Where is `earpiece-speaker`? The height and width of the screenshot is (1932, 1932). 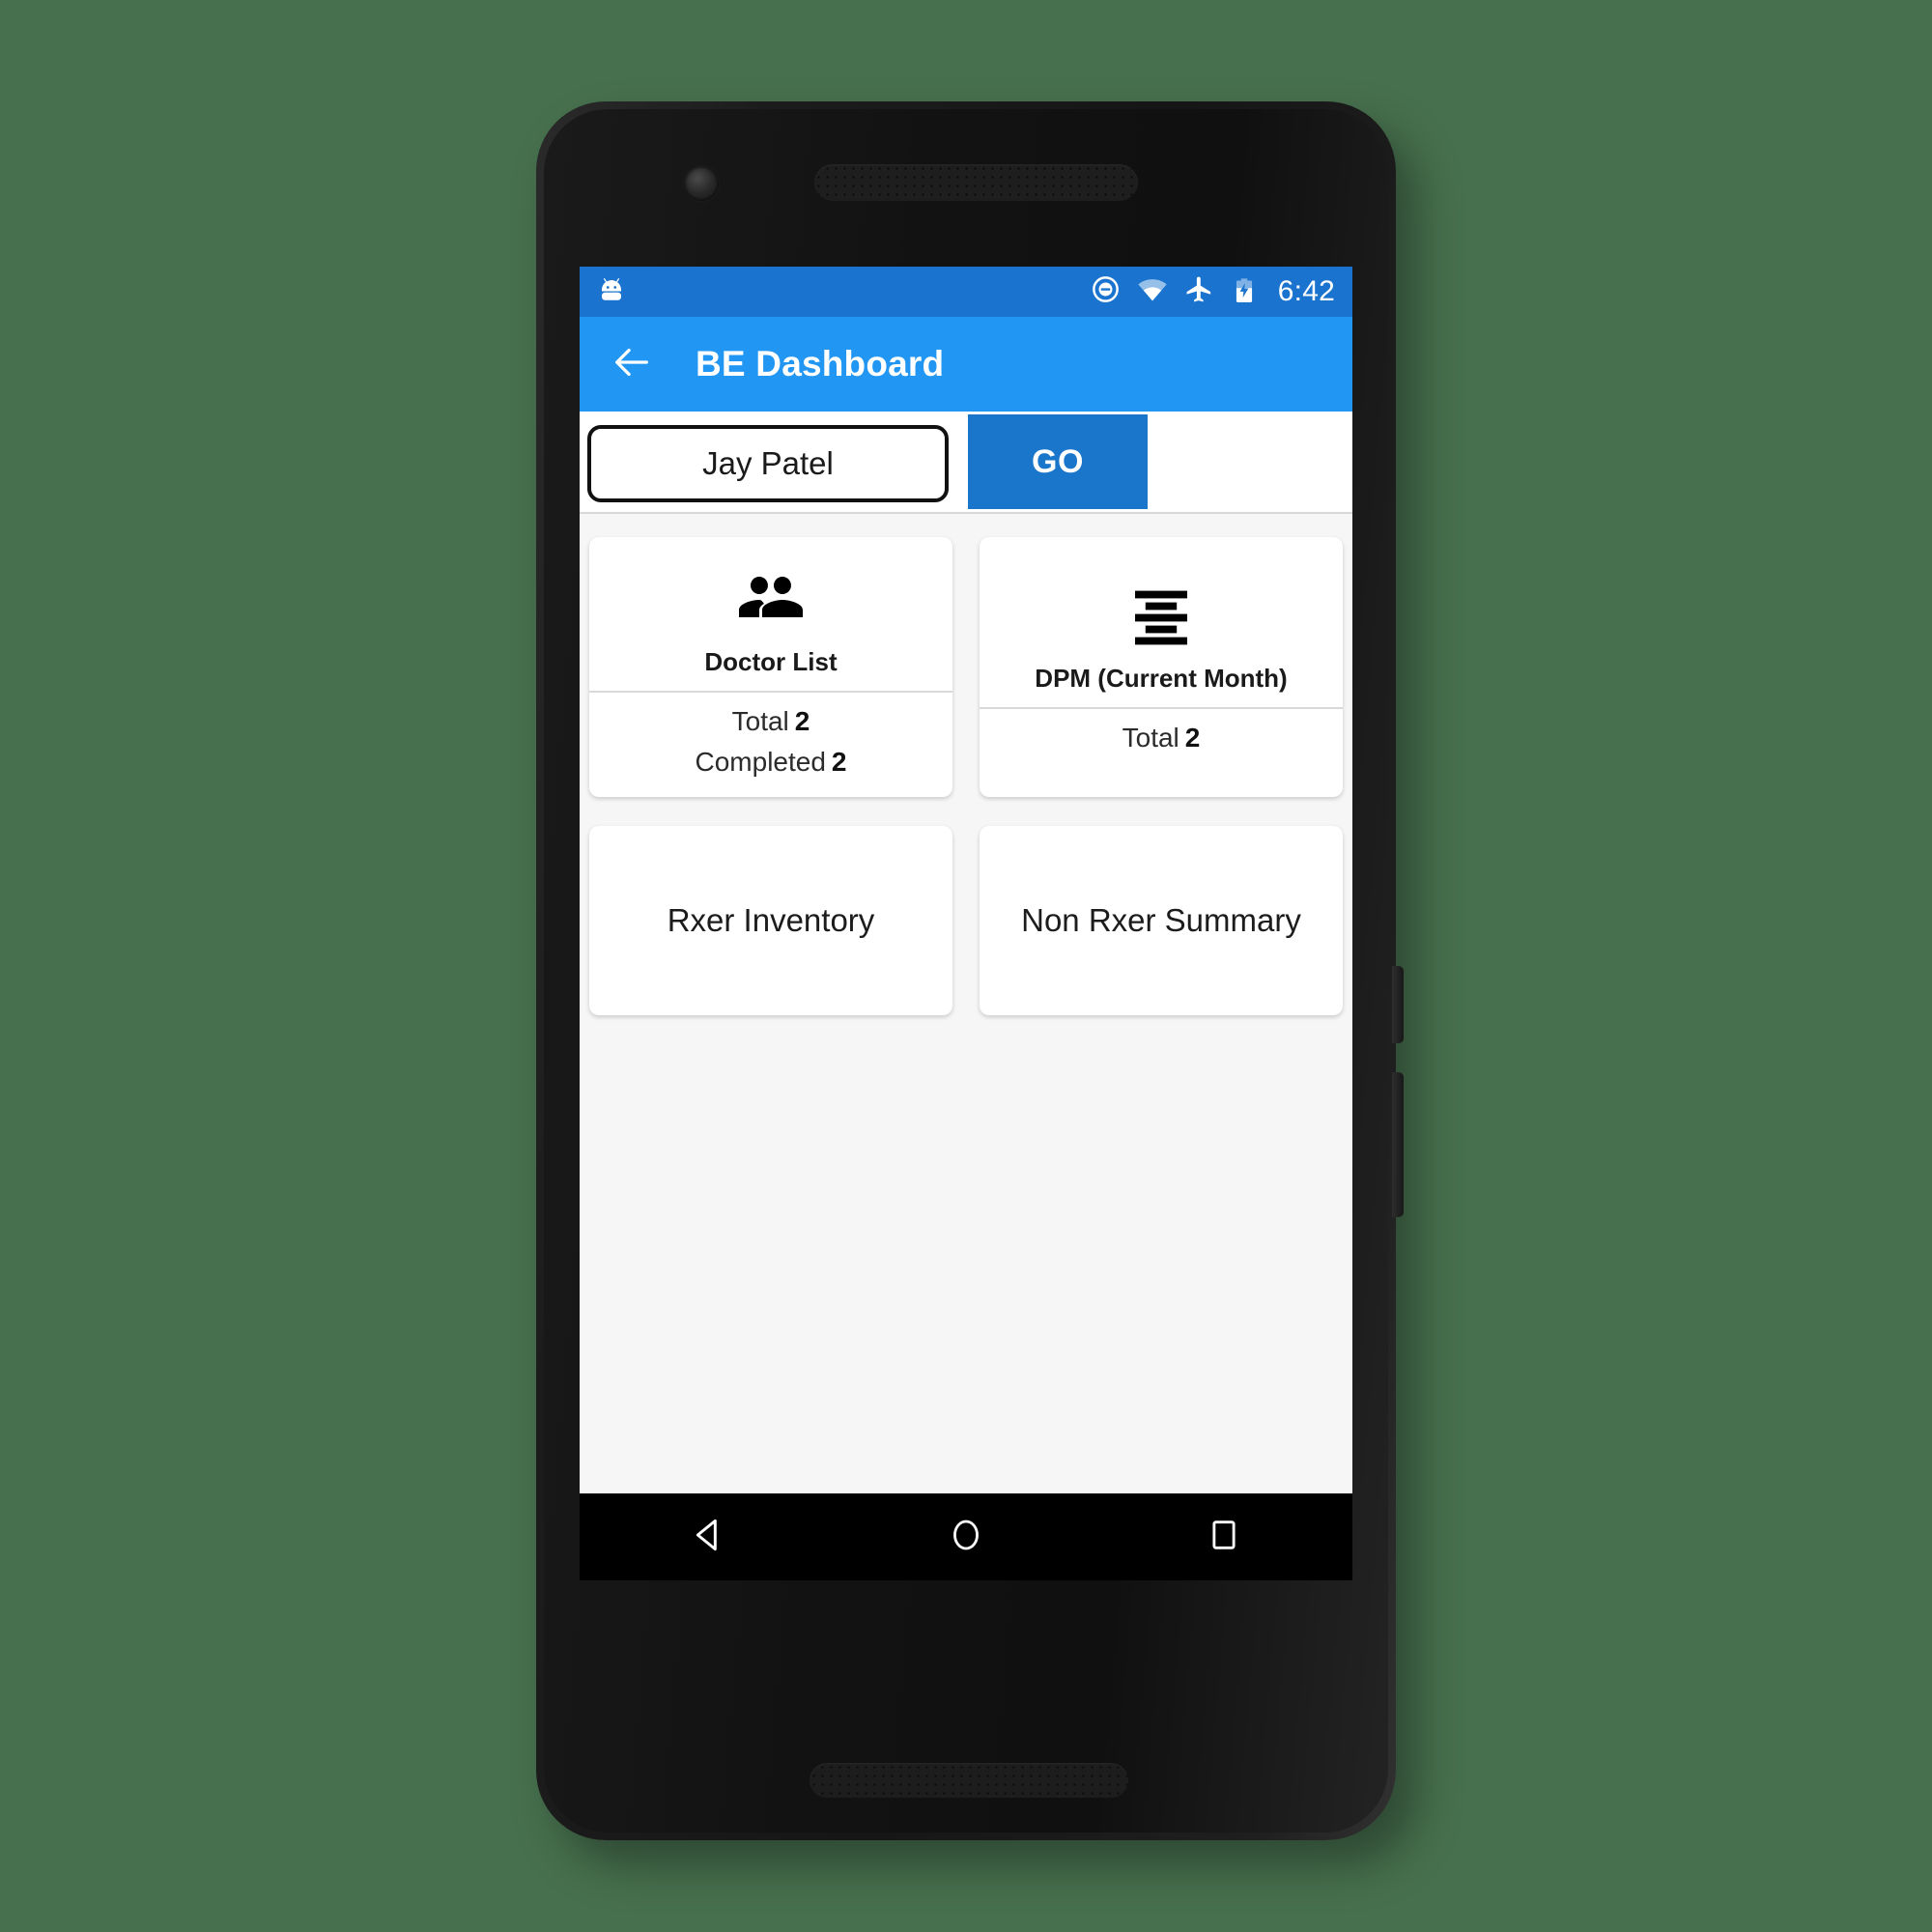
earpiece-speaker is located at coordinates (976, 182).